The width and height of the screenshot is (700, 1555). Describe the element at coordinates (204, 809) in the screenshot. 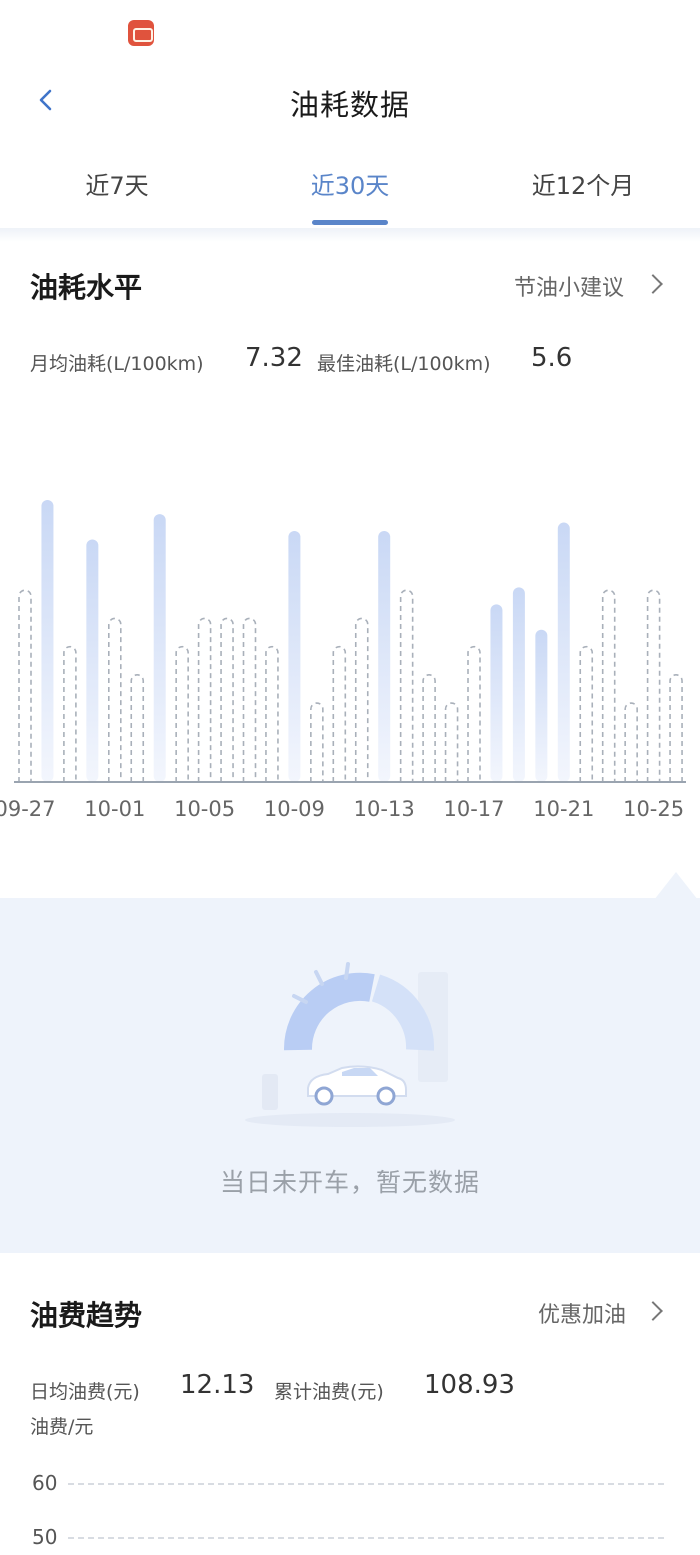

I see `x-tick-label: 10-05` at that location.